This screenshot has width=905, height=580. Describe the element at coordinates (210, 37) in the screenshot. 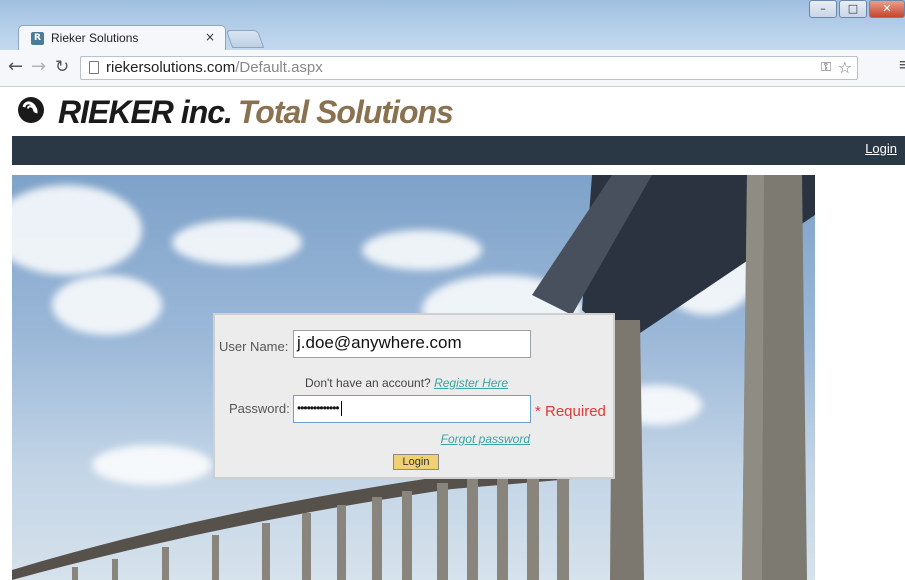

I see `tab-close-icon: ×` at that location.